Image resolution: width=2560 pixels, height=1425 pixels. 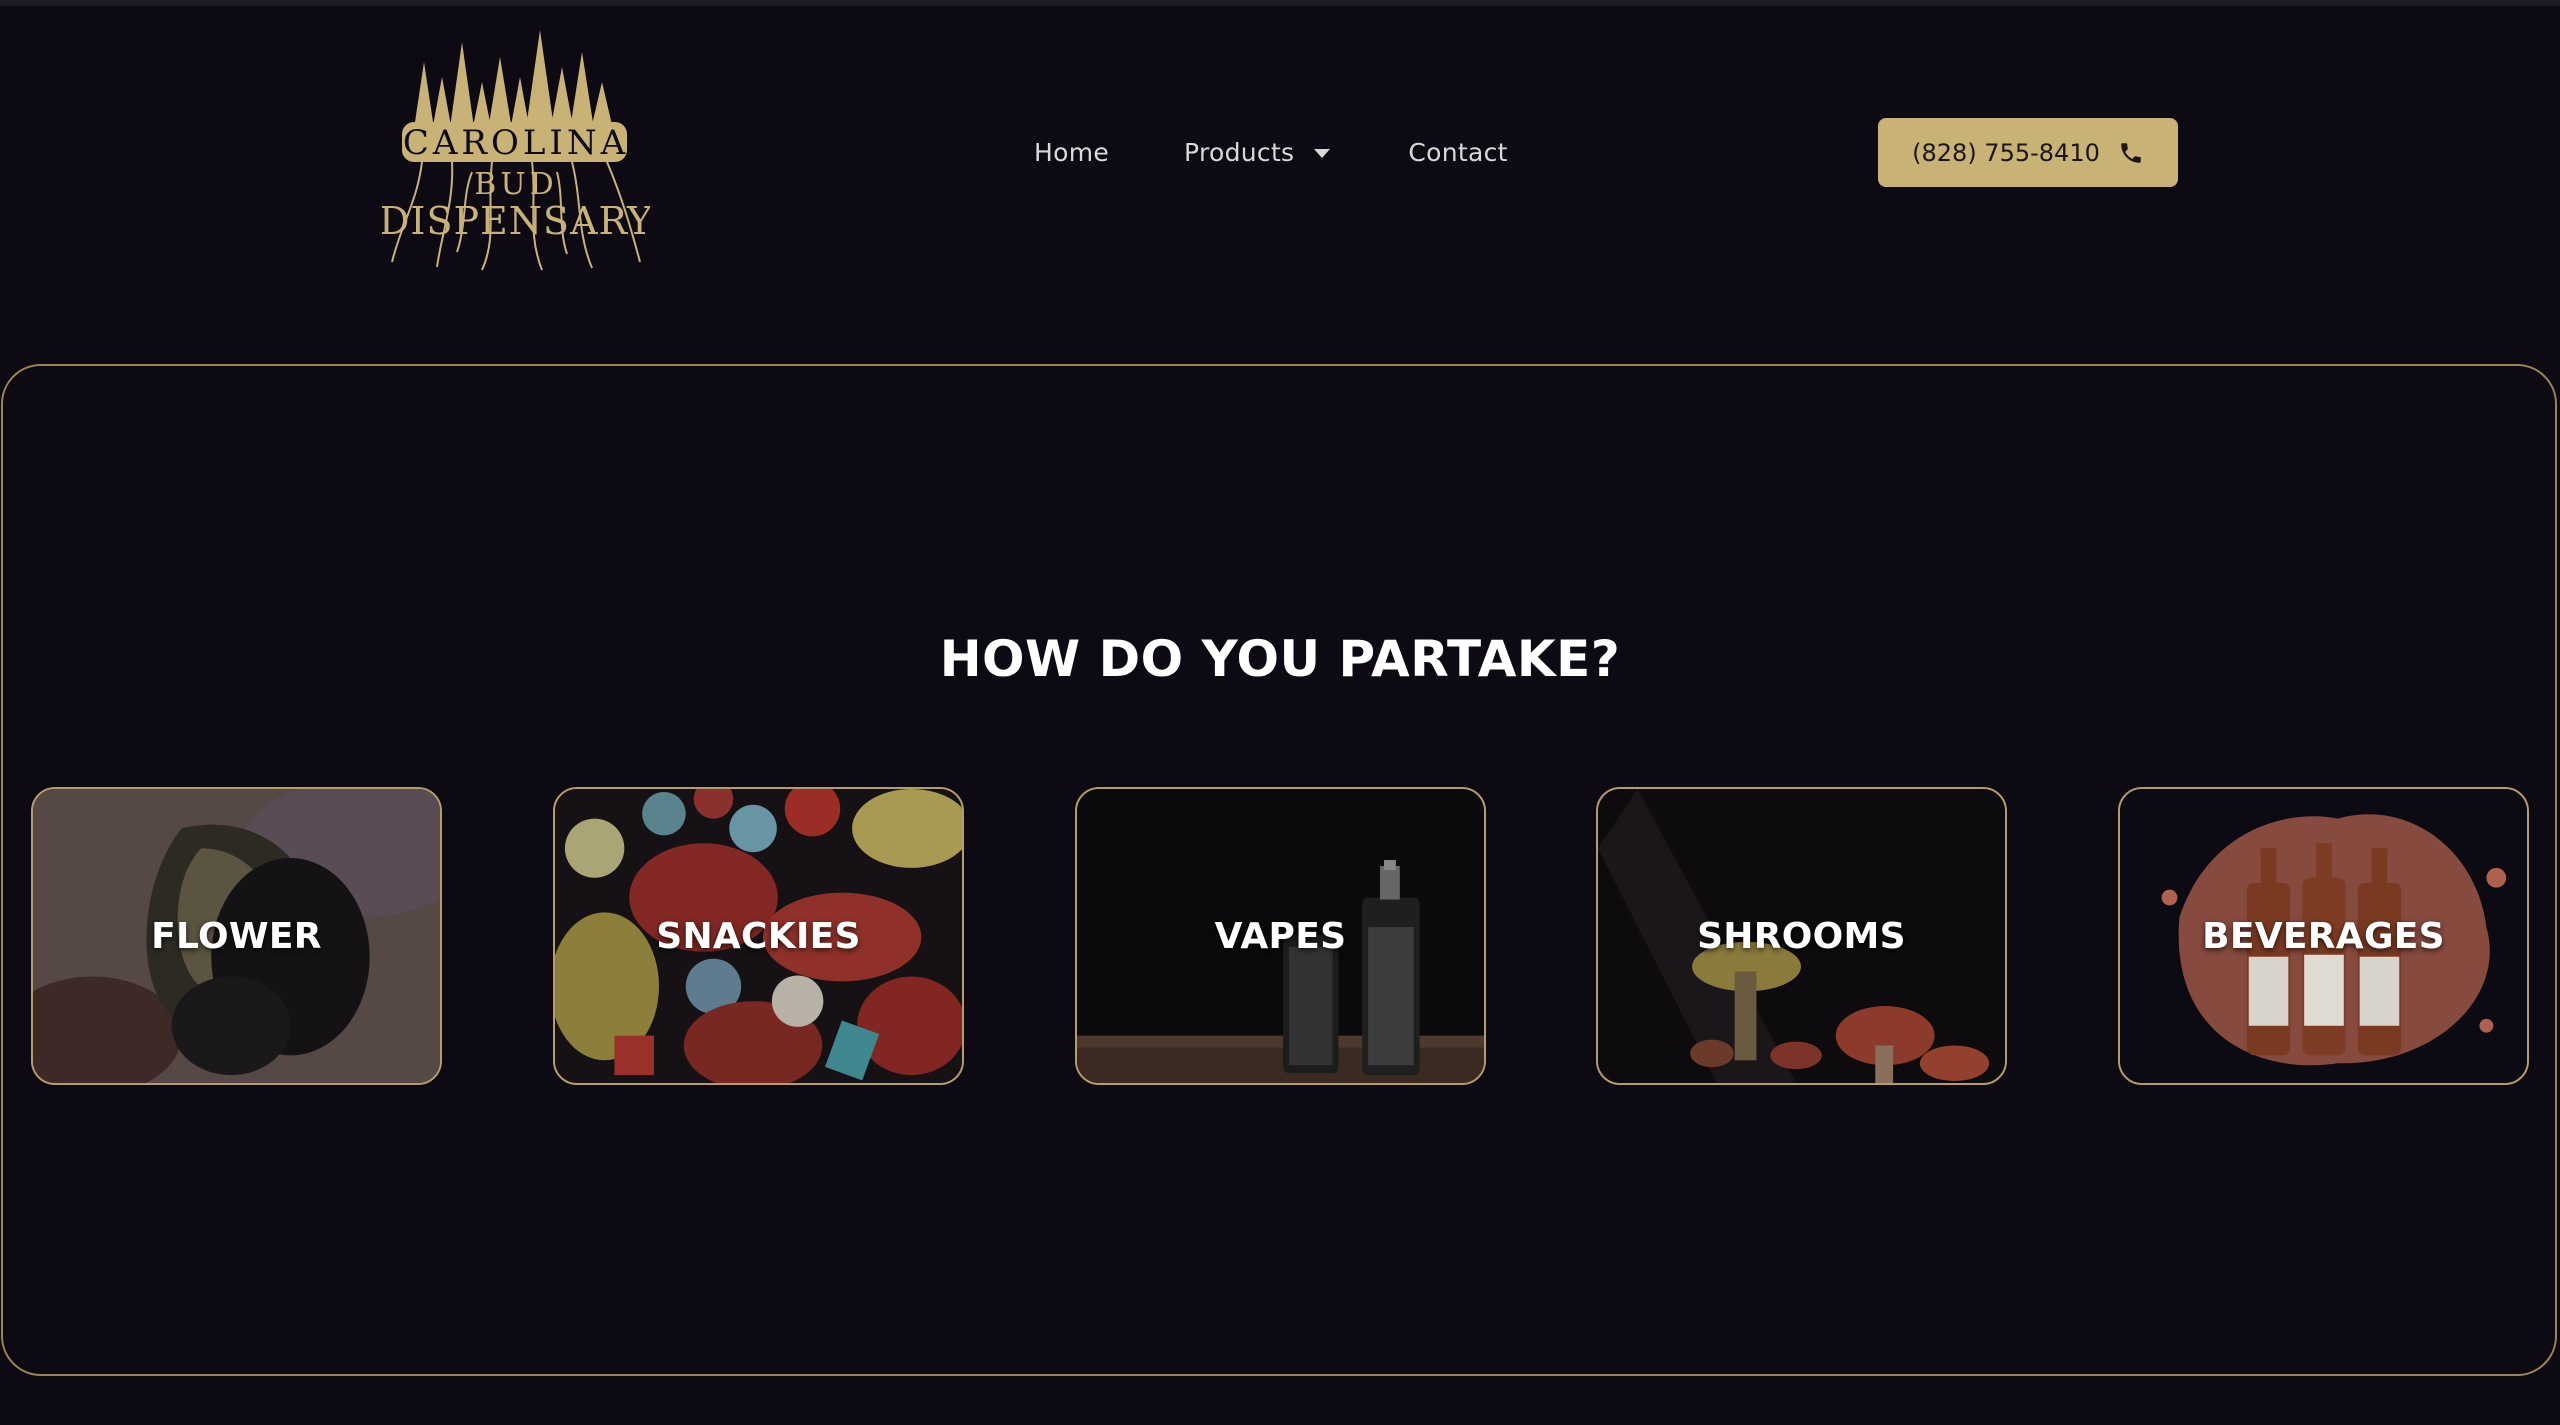 What do you see at coordinates (1280, 659) in the screenshot?
I see `section-heading: HOW DO YOU PARTAKE?` at bounding box center [1280, 659].